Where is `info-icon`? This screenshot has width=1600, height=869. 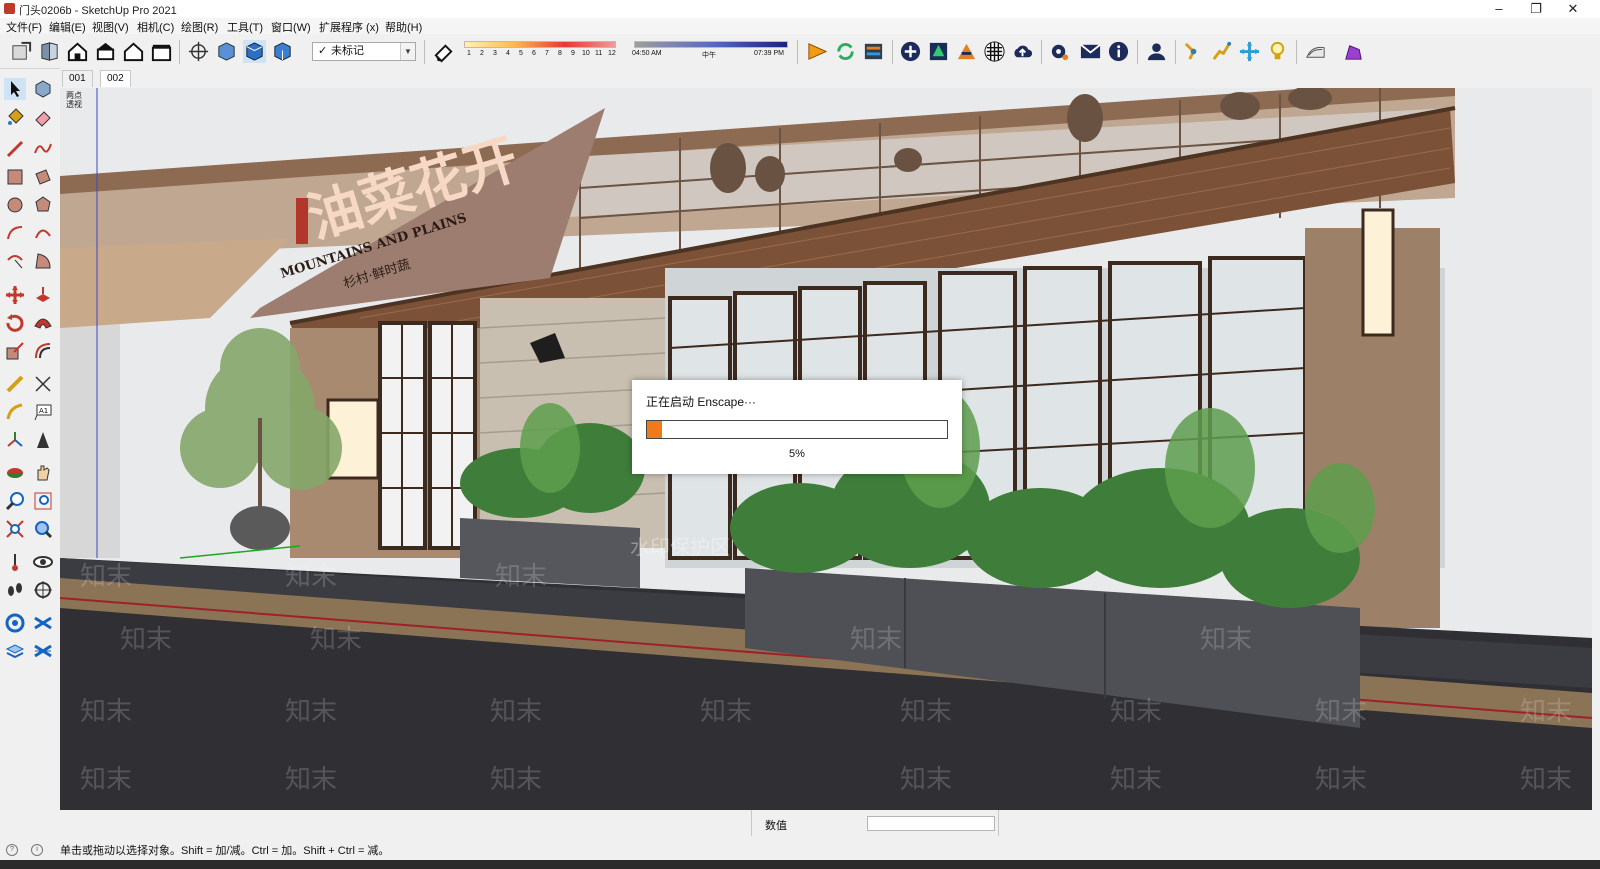
info-icon is located at coordinates (1118, 51).